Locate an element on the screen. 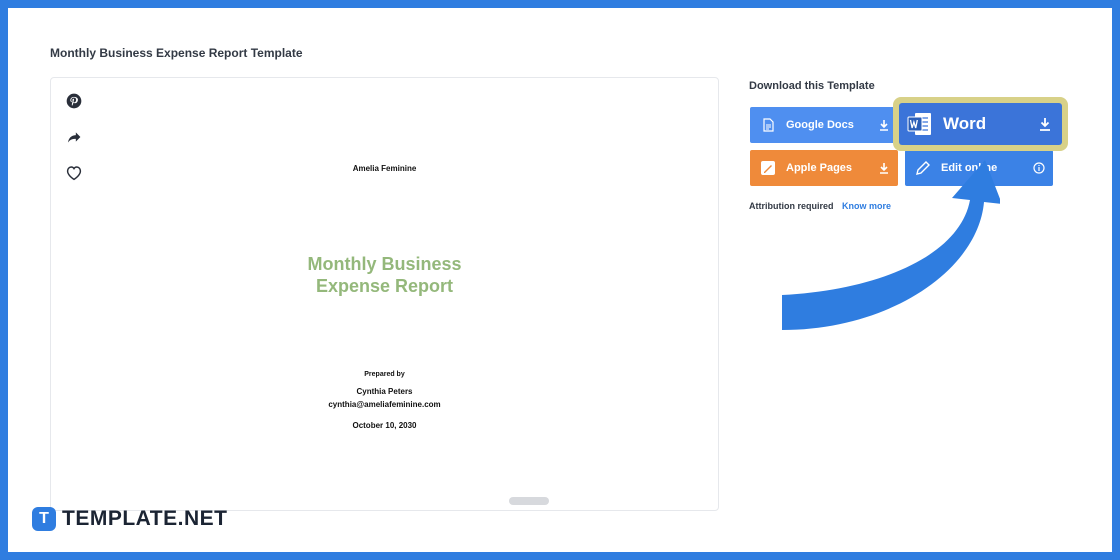 Image resolution: width=1120 pixels, height=560 pixels. document-author: Amelia Feminine is located at coordinates (384, 168).